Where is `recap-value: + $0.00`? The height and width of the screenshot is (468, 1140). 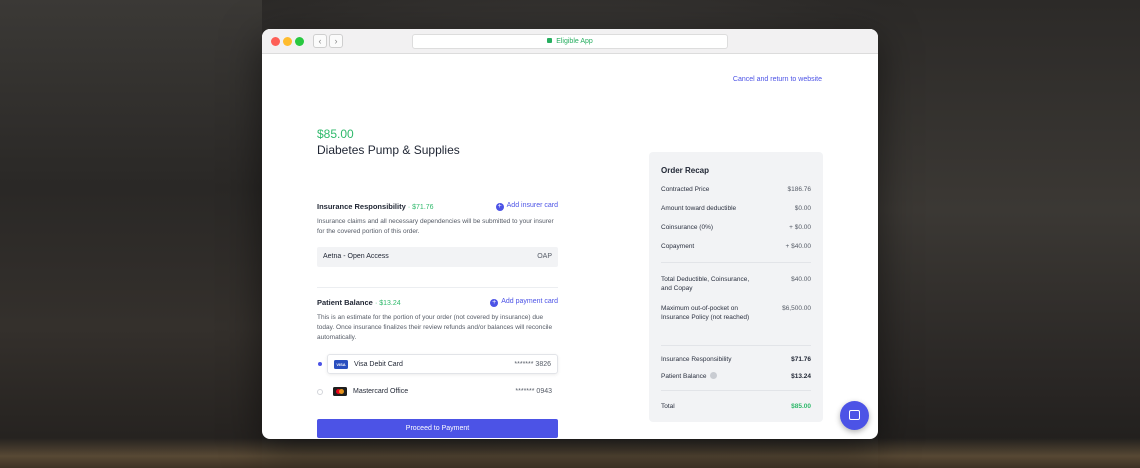
recap-value: + $0.00 is located at coordinates (800, 227).